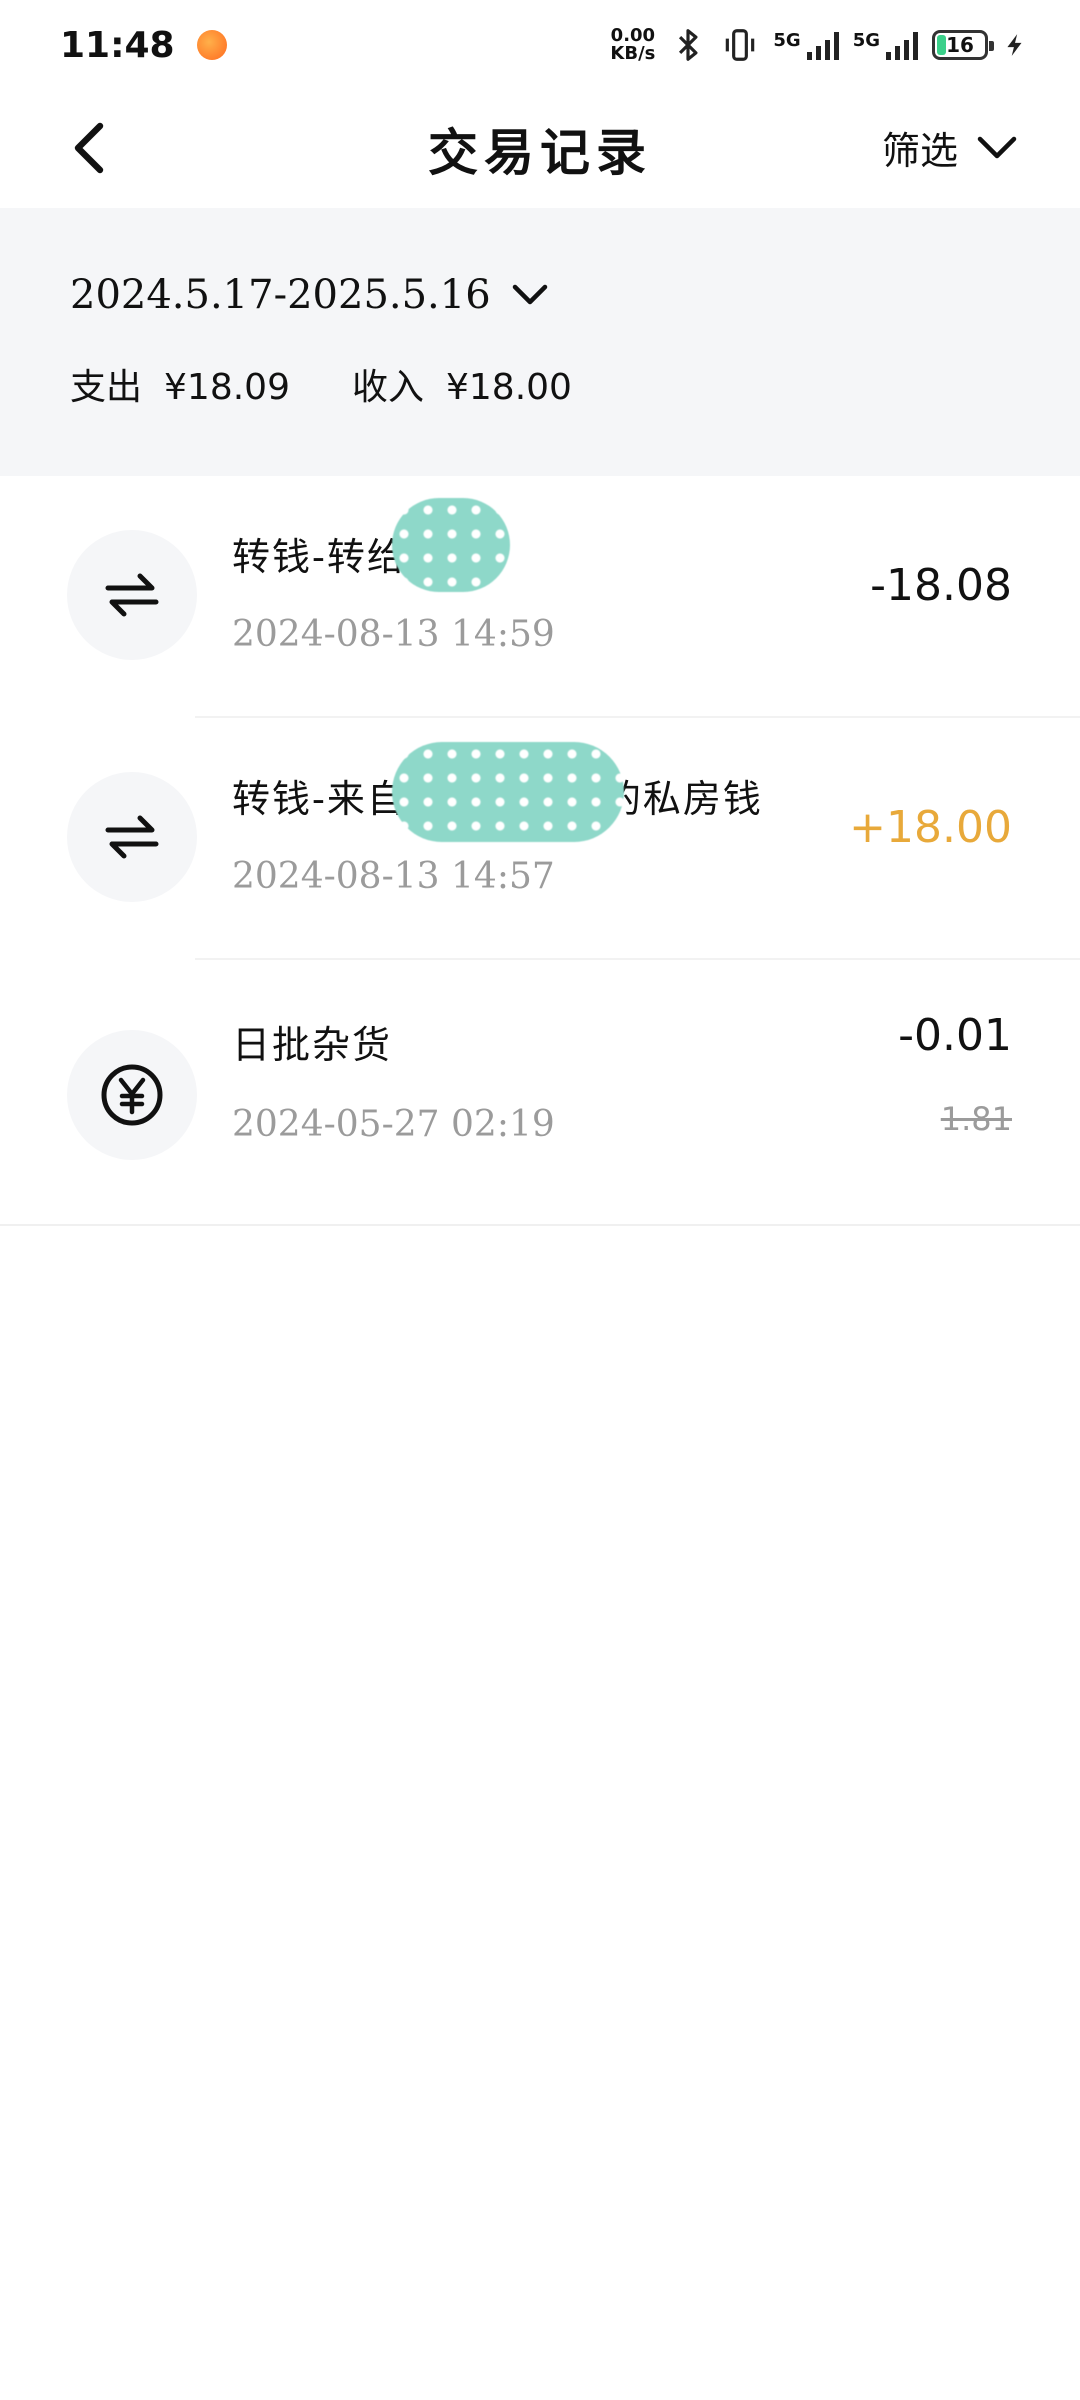  I want to click on transaction-title-prefix: 转钱-来自, so click(319, 799).